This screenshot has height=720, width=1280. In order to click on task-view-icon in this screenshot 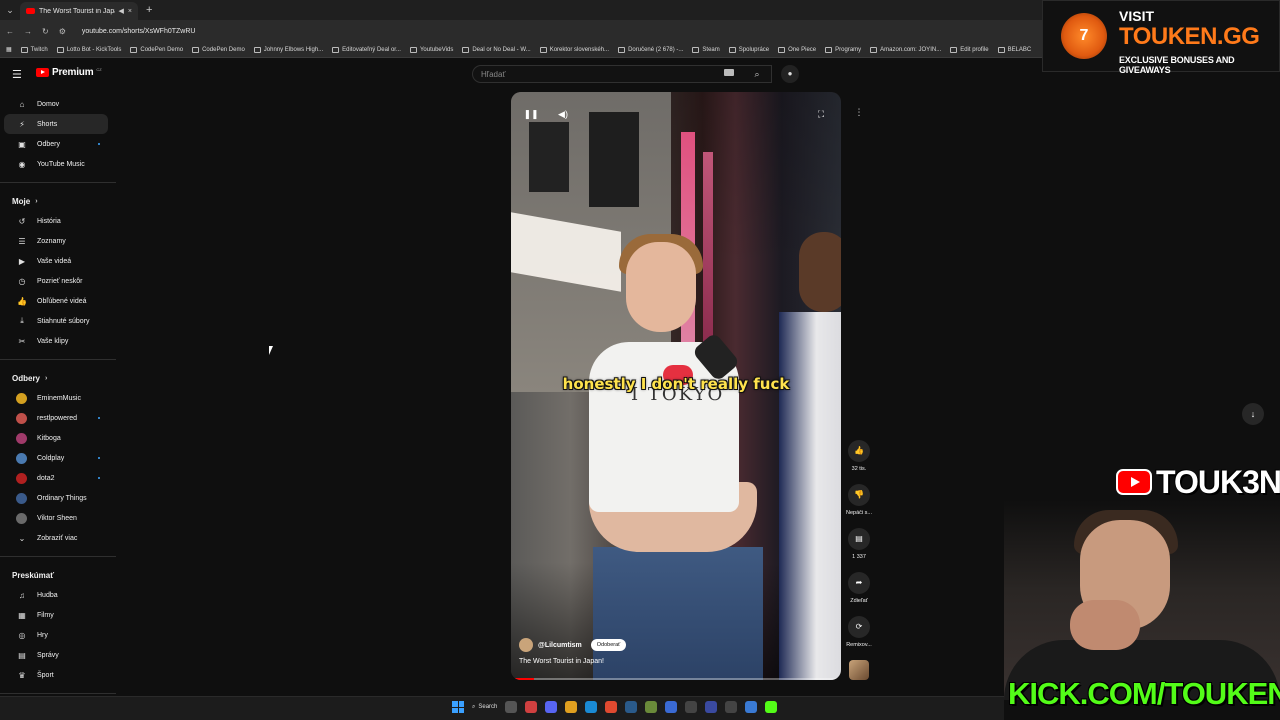, I will do `click(511, 707)`.